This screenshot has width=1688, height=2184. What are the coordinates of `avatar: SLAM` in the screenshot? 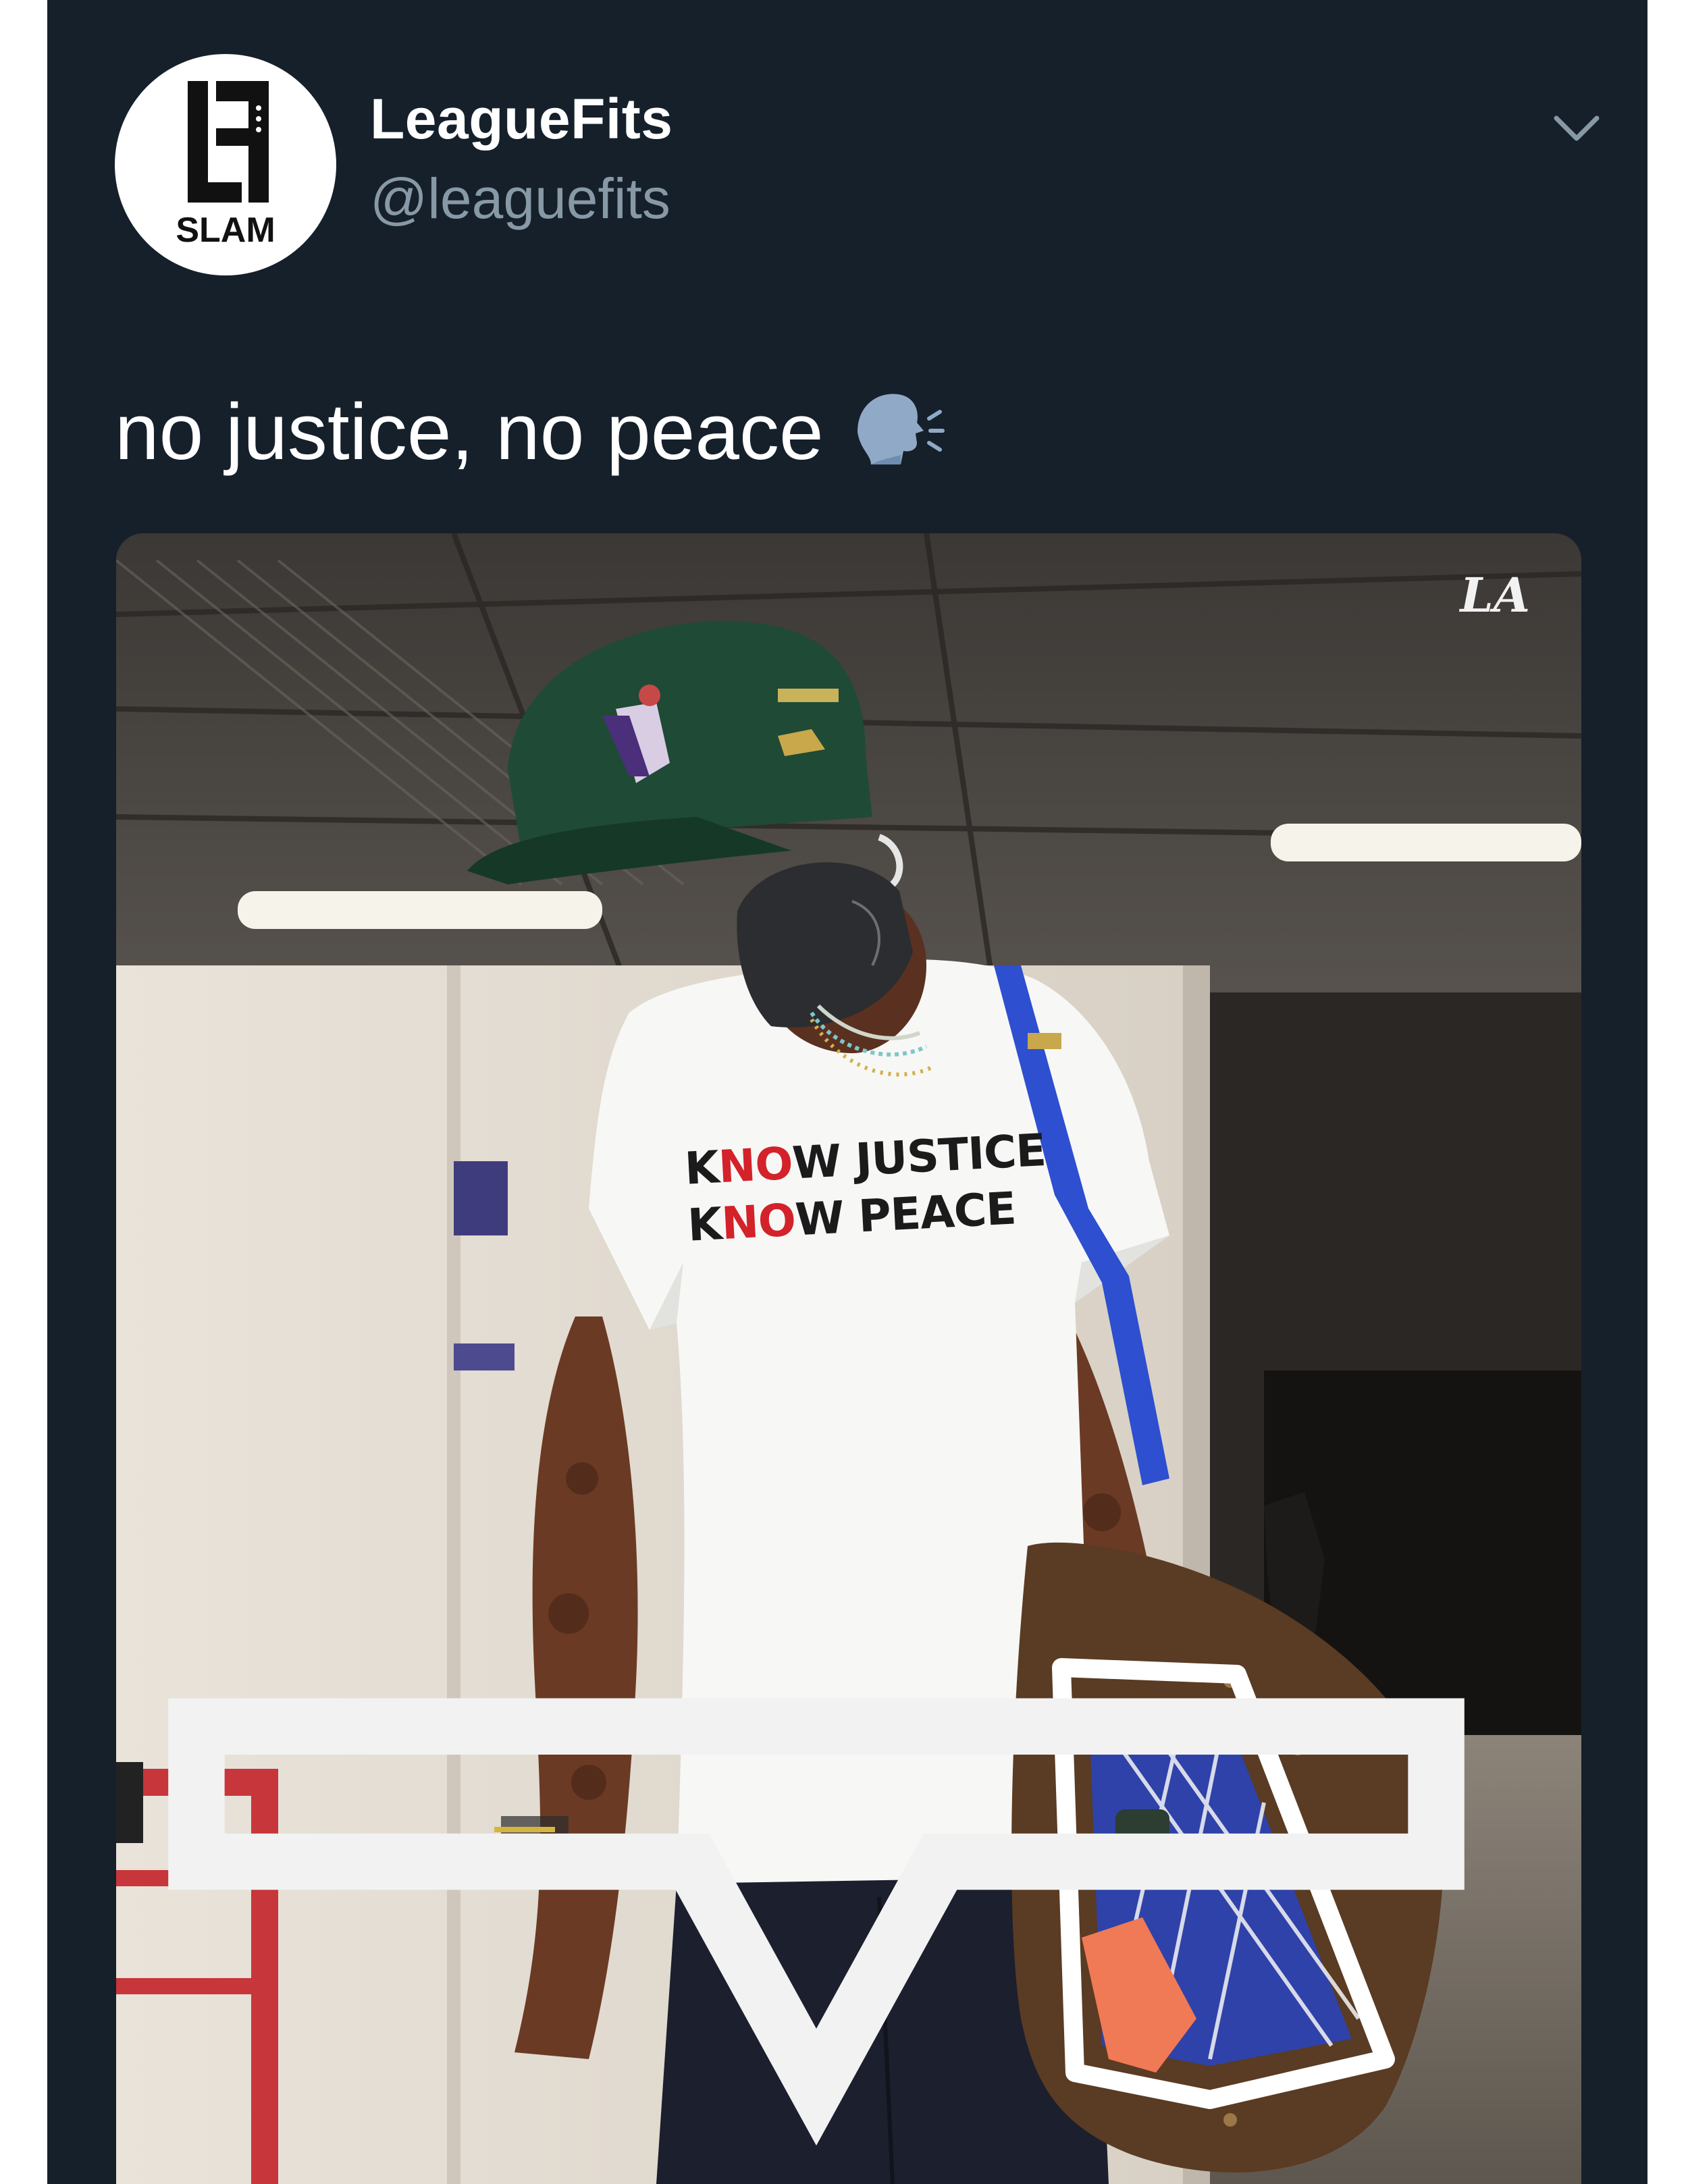 It's located at (225, 164).